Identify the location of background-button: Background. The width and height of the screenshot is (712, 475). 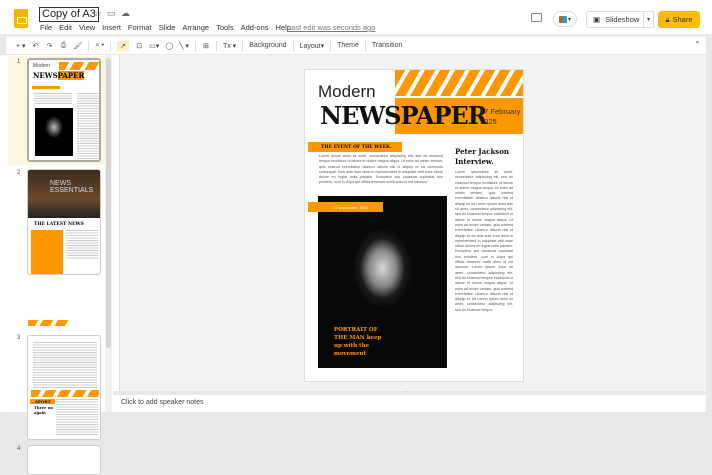
(267, 45).